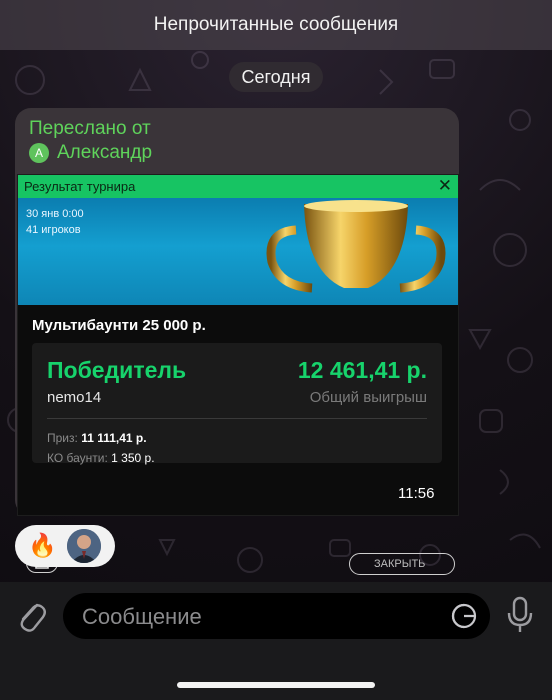 This screenshot has width=552, height=700. What do you see at coordinates (238, 251) in the screenshot?
I see `tournament-banner: 30 янв 0:00 41 игроков` at bounding box center [238, 251].